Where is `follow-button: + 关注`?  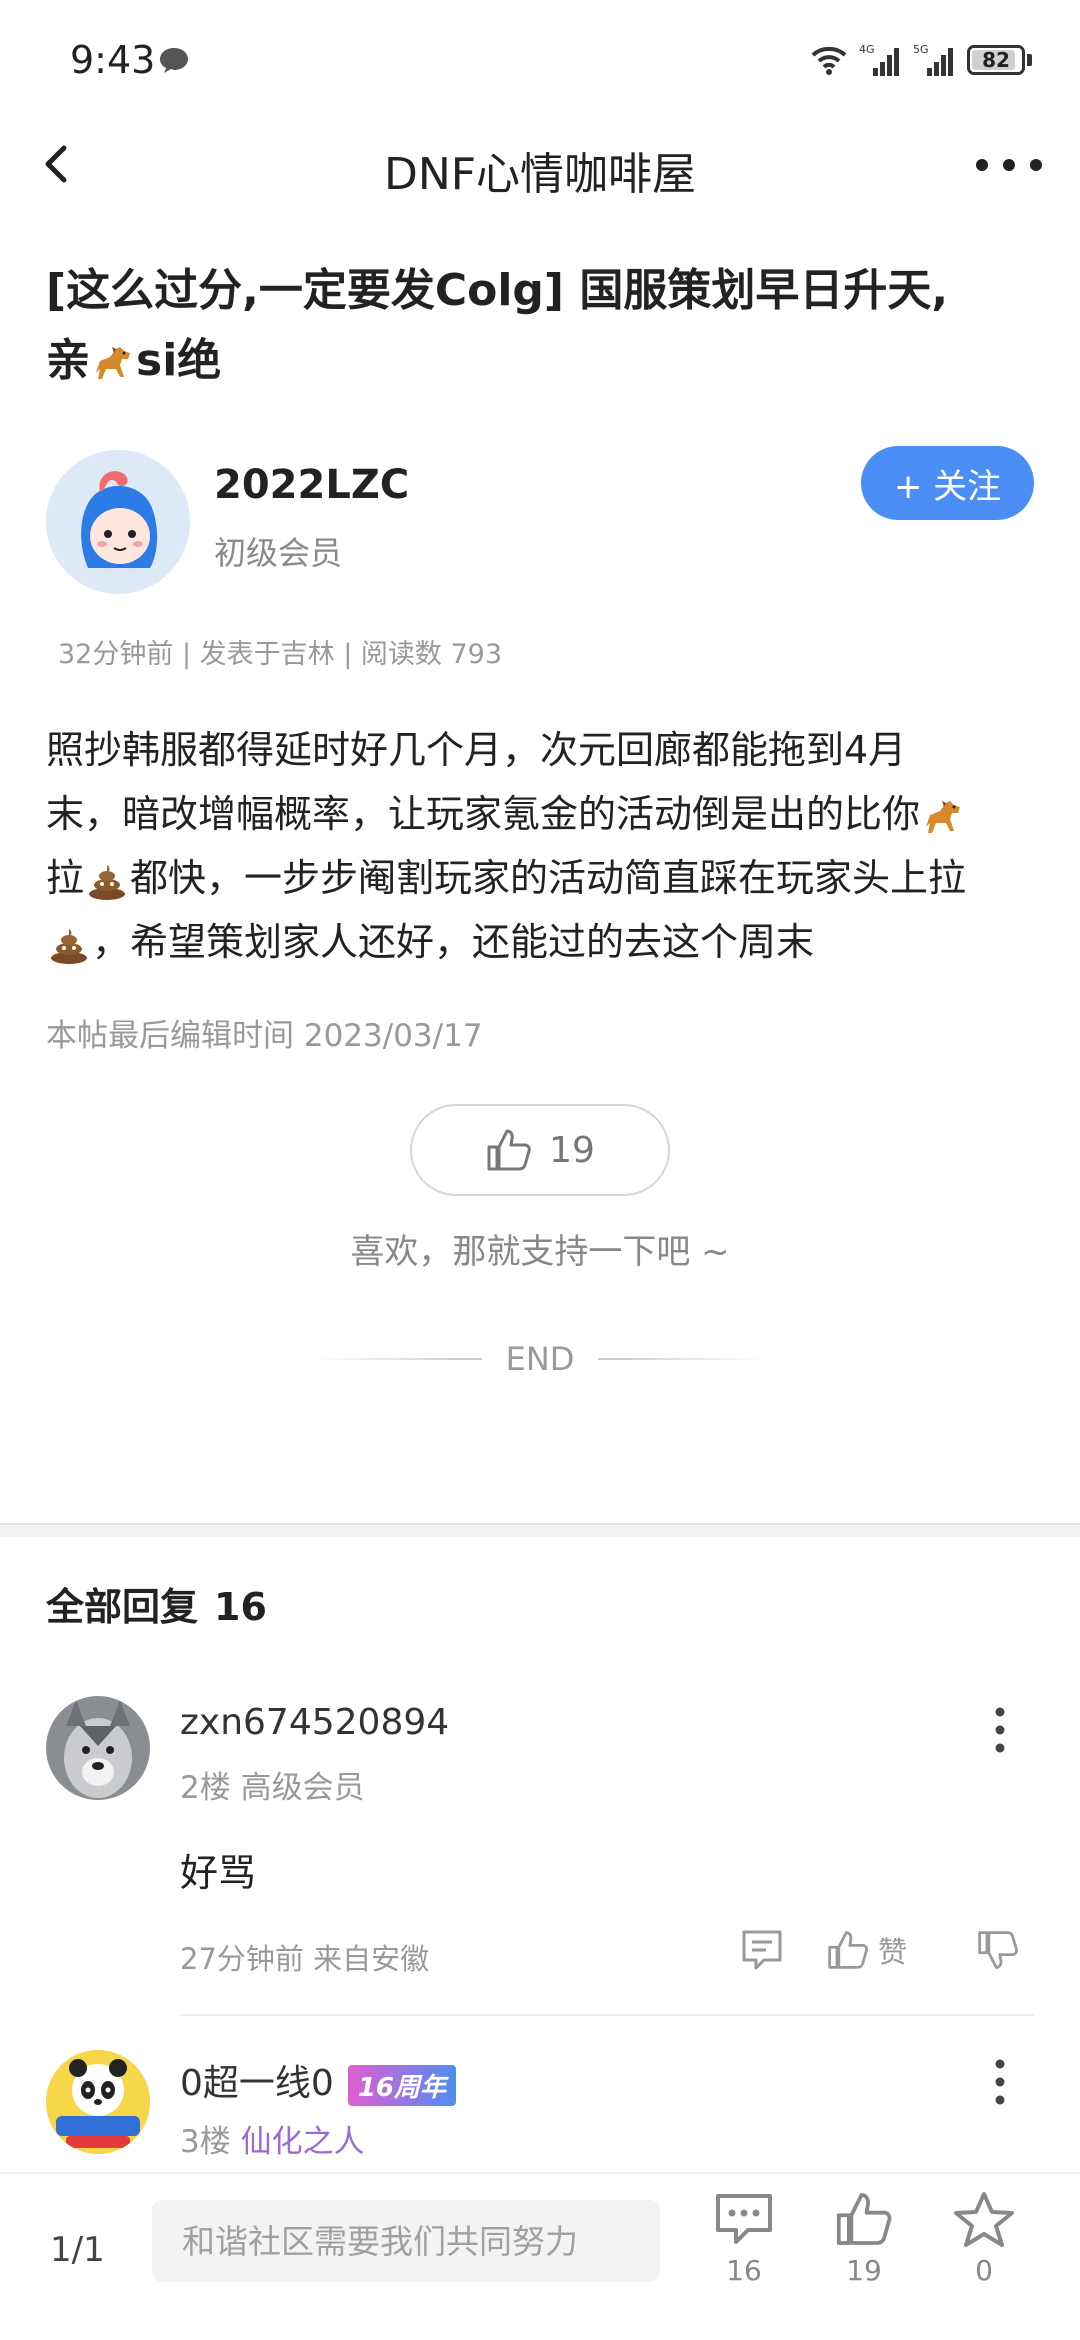 follow-button: + 关注 is located at coordinates (947, 483).